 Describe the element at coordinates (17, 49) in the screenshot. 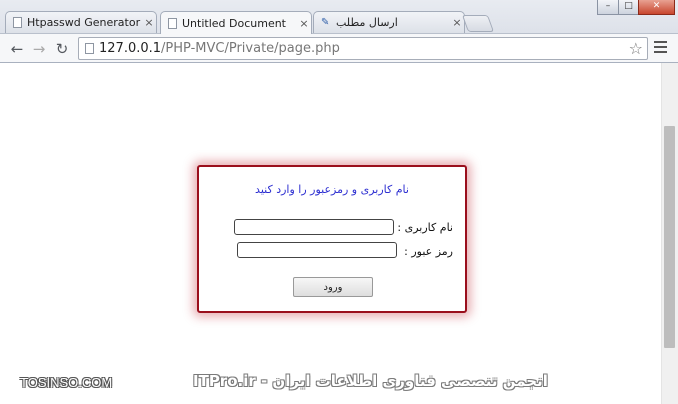

I see `back-icon: ←` at that location.